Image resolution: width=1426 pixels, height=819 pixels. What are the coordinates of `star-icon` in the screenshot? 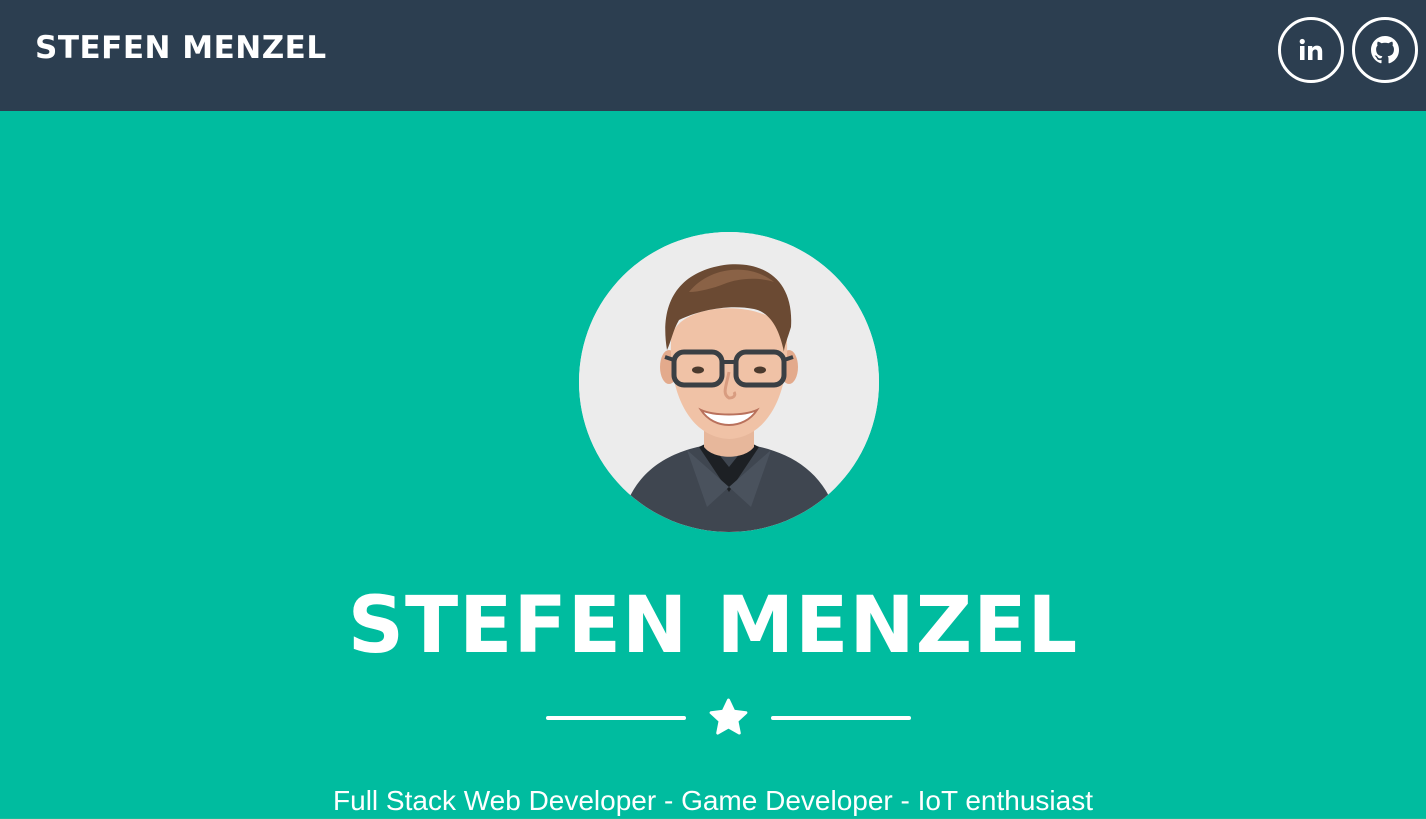 It's located at (728, 716).